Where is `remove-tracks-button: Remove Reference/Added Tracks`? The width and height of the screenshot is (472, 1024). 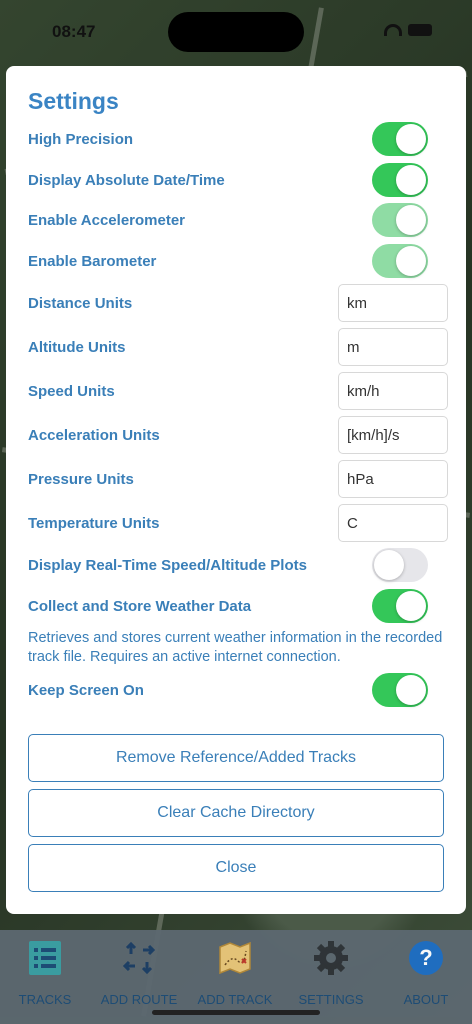
remove-tracks-button: Remove Reference/Added Tracks is located at coordinates (236, 758).